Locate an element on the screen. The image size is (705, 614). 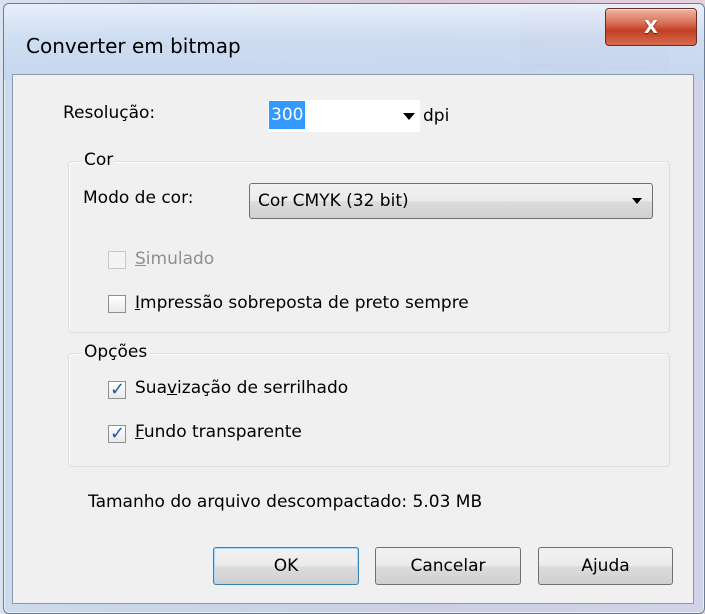
help-button: Ajuda is located at coordinates (605, 566).